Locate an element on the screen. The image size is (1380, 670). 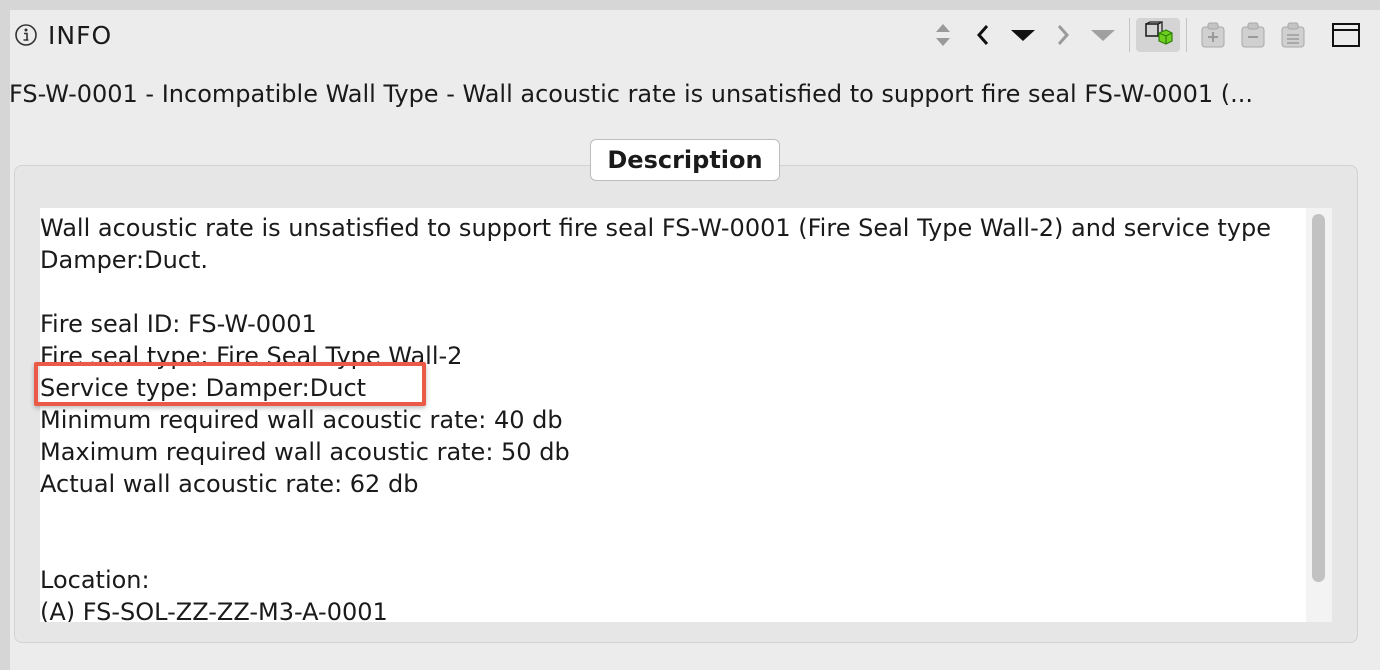
list-issue-icon is located at coordinates (1293, 35).